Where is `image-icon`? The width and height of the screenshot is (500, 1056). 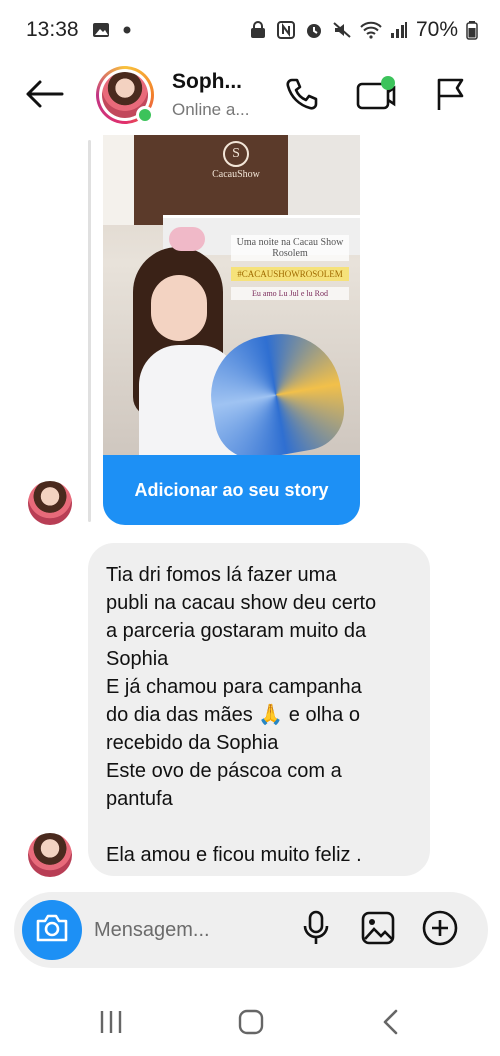
image-icon is located at coordinates (378, 930).